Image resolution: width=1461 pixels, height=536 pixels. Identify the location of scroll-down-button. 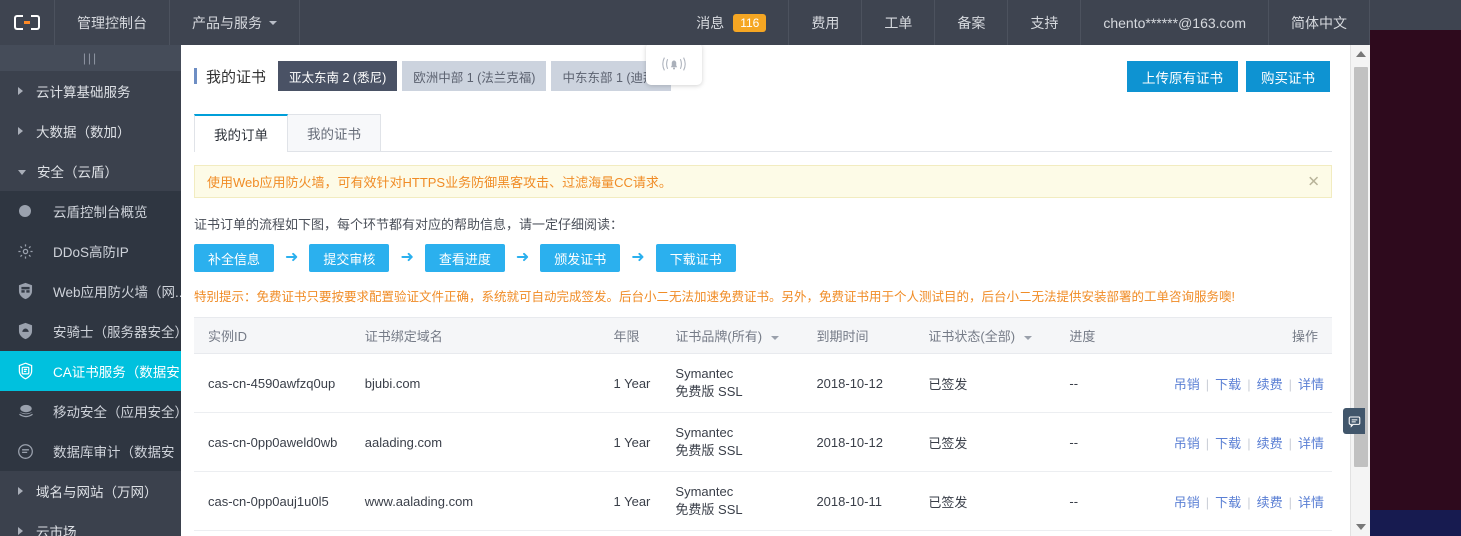
(1361, 527).